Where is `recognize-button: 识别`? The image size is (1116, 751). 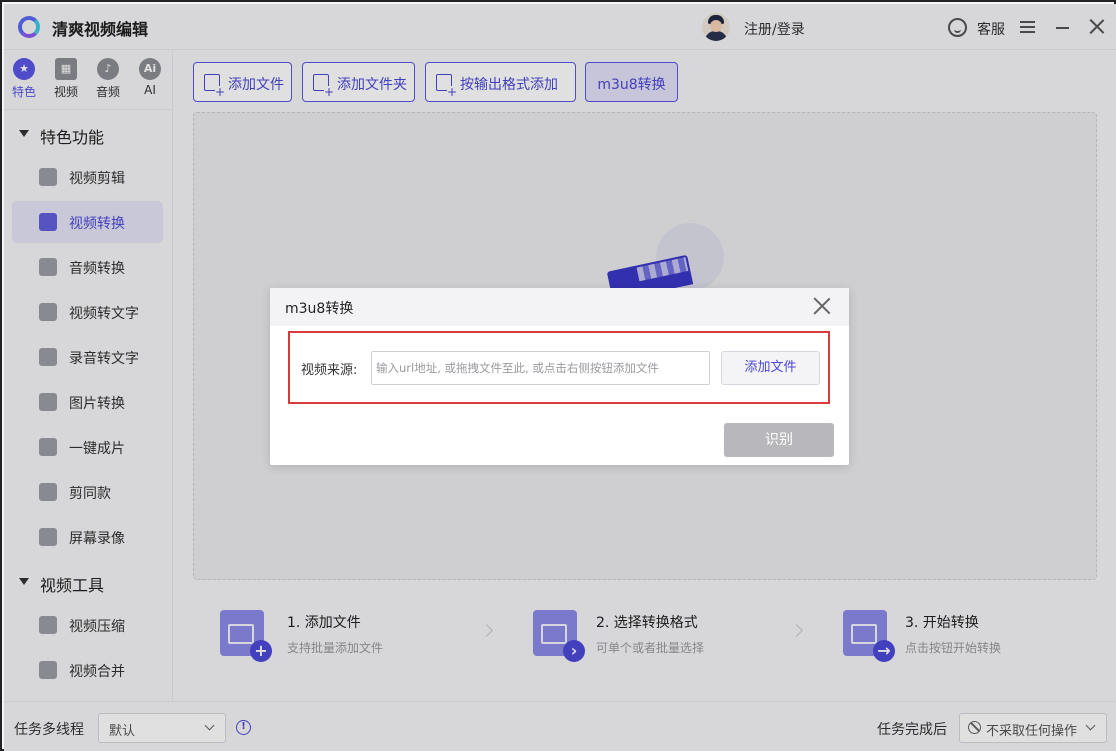 recognize-button: 识别 is located at coordinates (779, 440).